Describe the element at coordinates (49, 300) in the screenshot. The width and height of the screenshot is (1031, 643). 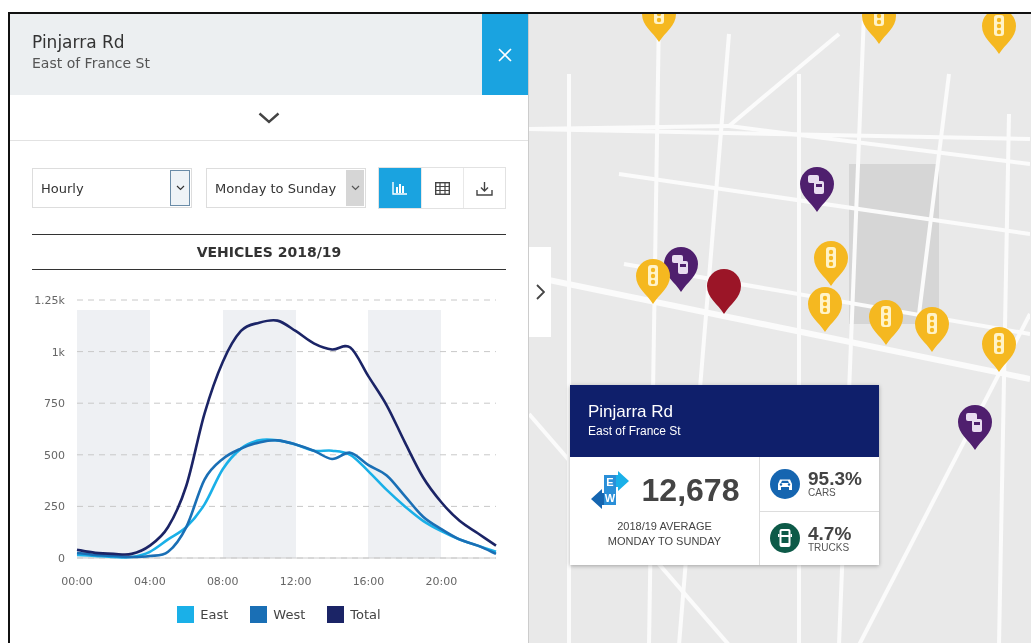
I see `y-tick-label: 1.25k` at that location.